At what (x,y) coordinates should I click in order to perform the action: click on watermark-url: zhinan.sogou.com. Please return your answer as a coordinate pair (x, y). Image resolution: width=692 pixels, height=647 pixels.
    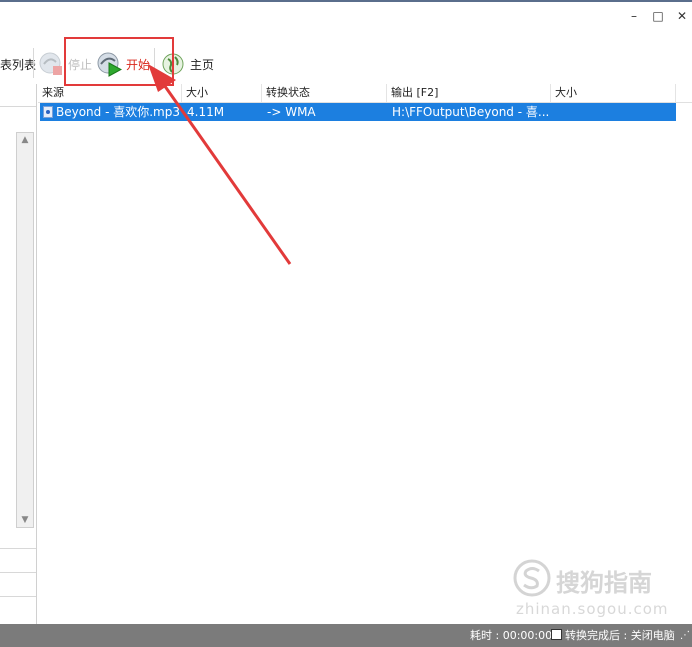
    Looking at the image, I should click on (592, 609).